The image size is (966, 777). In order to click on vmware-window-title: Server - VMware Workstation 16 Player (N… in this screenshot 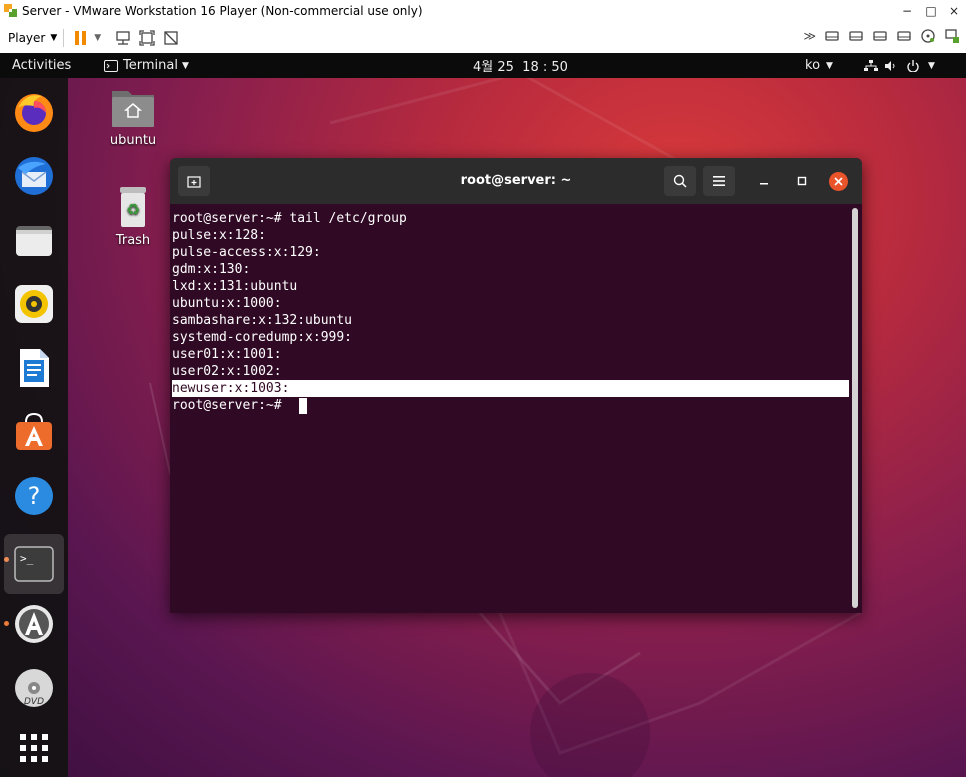, I will do `click(222, 11)`.